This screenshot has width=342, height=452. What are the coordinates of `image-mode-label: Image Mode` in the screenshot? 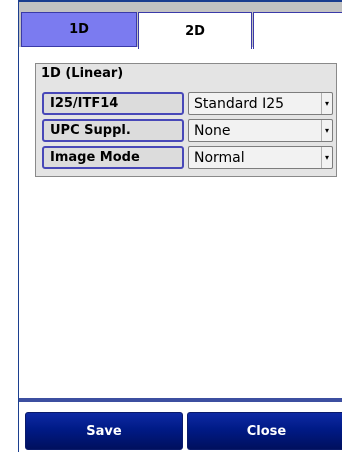 It's located at (113, 157).